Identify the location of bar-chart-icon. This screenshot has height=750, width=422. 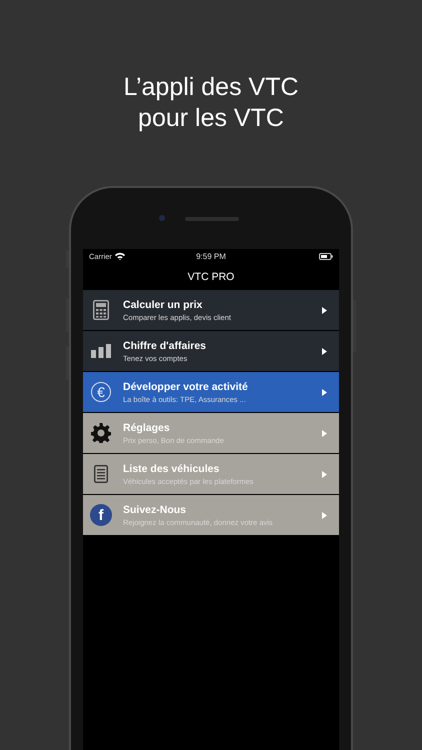
(101, 351).